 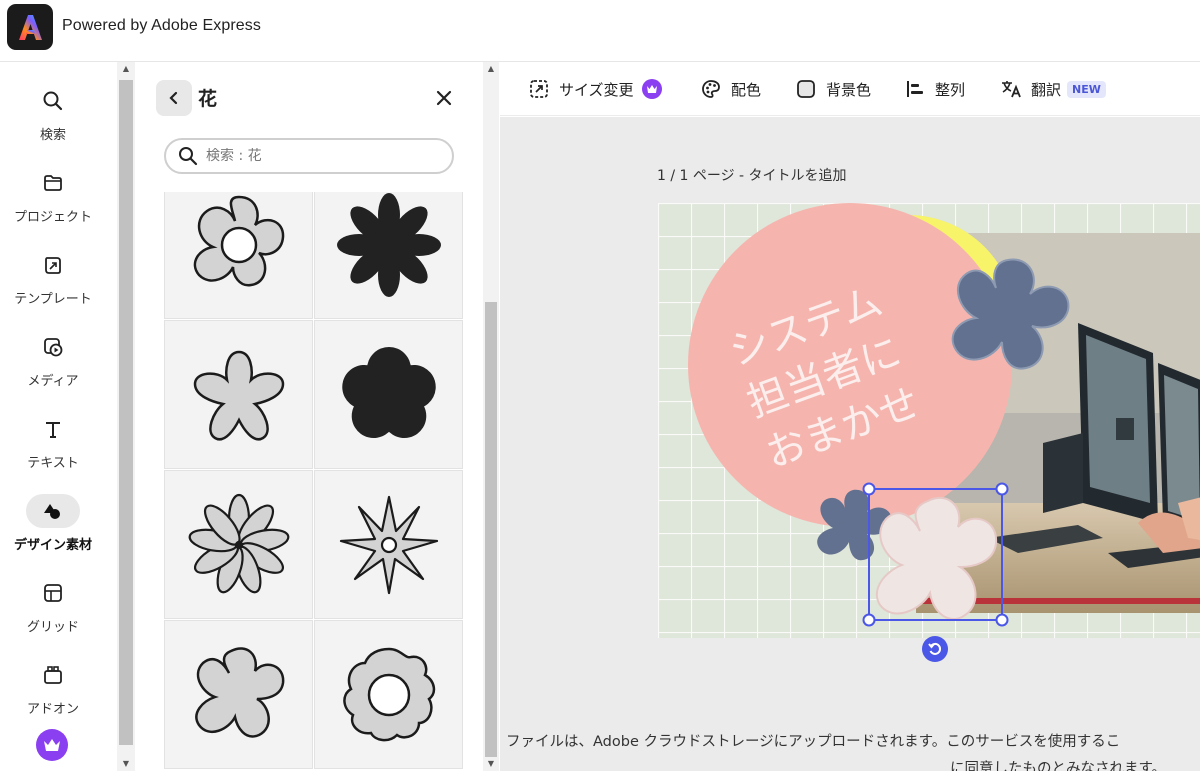 What do you see at coordinates (52, 545) in the screenshot?
I see `rail-label: デザイン素材` at bounding box center [52, 545].